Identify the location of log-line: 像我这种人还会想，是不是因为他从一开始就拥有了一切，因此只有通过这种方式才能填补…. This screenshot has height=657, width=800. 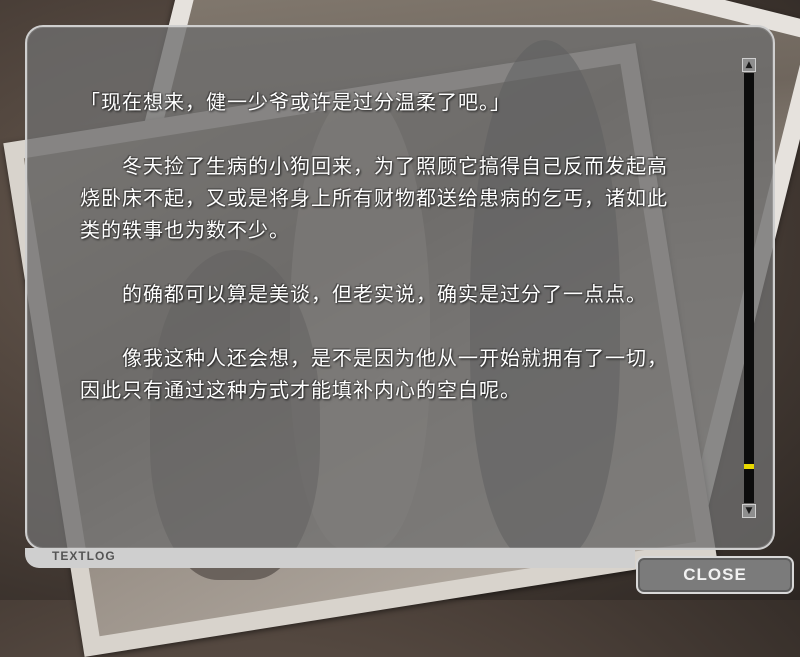
(374, 374).